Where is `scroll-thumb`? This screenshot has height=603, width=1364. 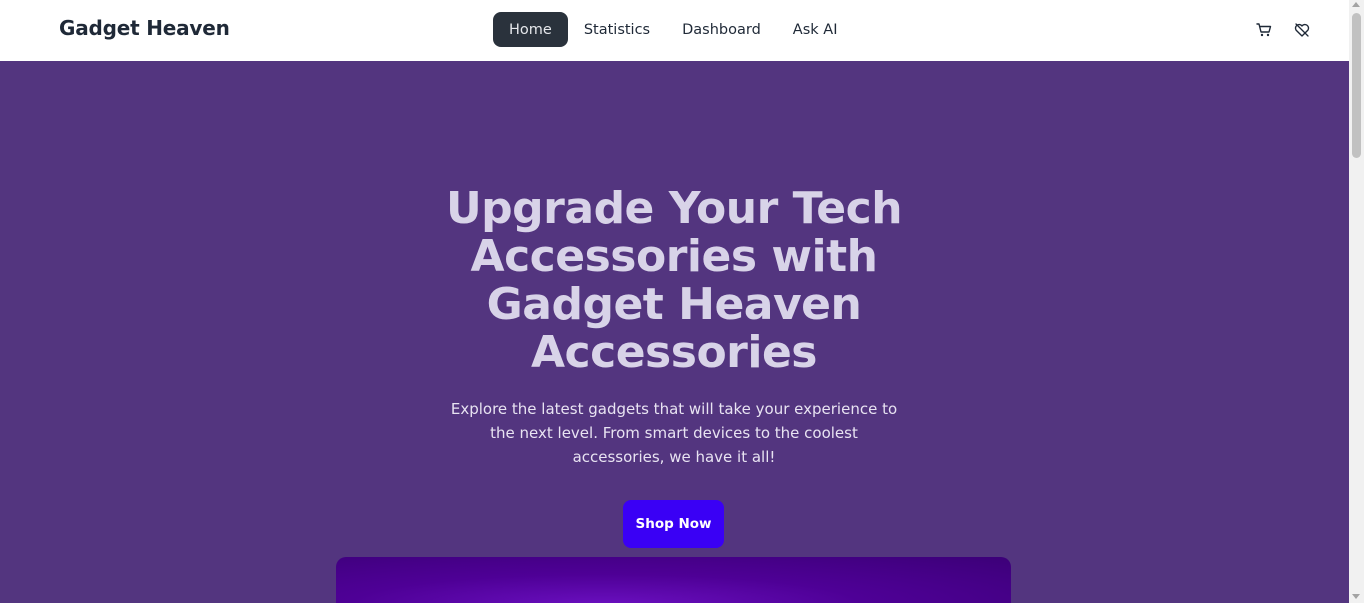
scroll-thumb is located at coordinates (1356, 85).